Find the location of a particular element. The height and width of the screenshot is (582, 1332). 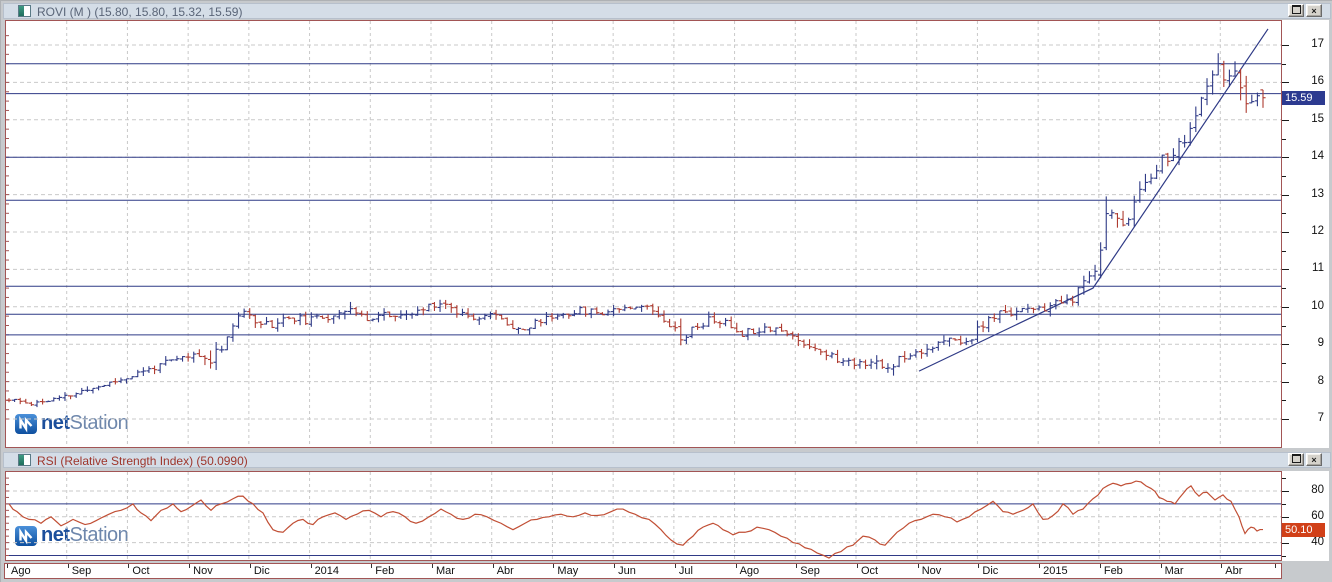

close-button: × is located at coordinates (1314, 10).